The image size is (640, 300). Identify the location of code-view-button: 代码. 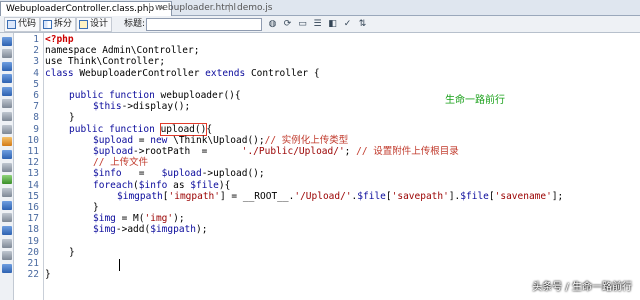
(22, 24).